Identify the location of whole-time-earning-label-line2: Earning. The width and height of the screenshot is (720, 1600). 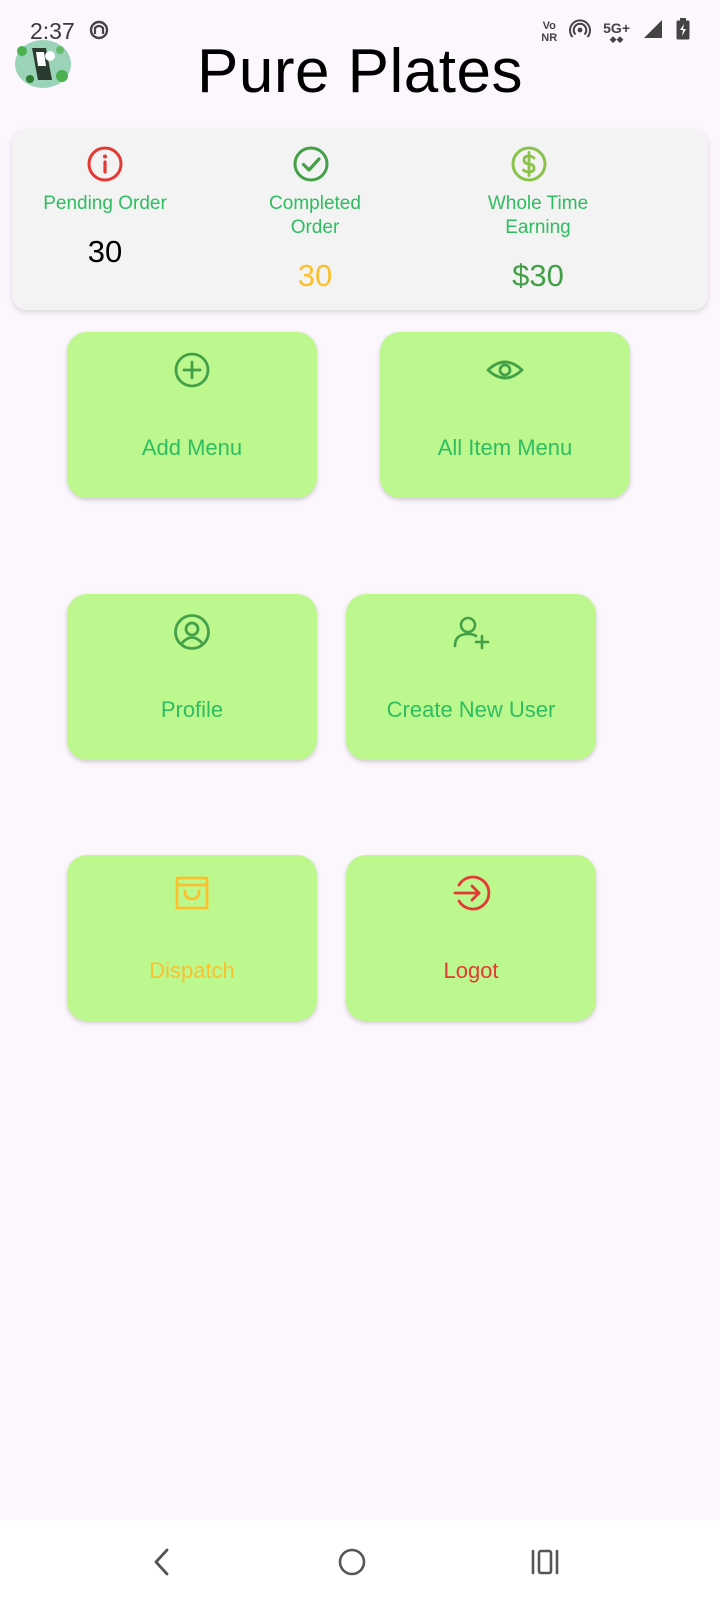
(538, 227).